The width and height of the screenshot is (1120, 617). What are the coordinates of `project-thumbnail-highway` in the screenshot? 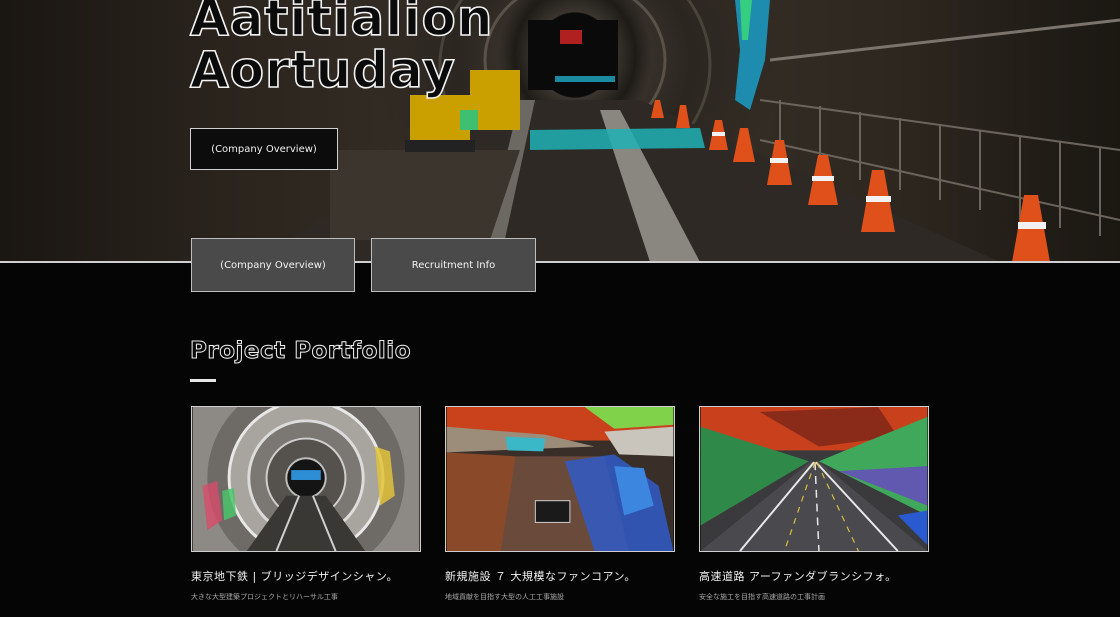 It's located at (814, 479).